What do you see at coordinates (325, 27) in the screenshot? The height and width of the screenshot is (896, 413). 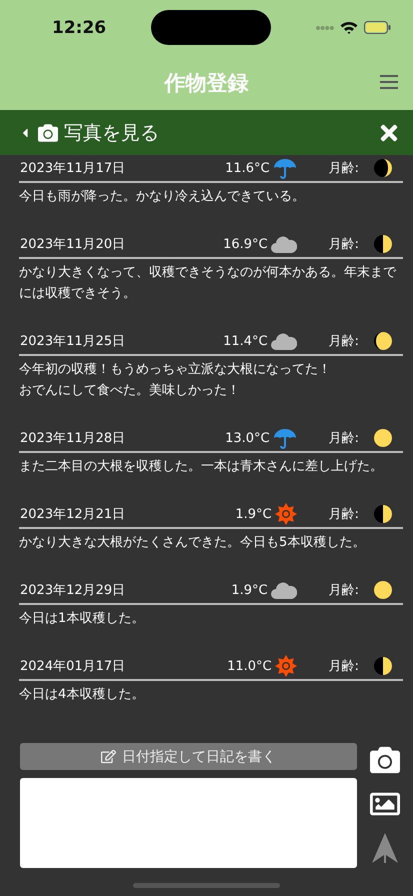 I see `signal-icon` at bounding box center [325, 27].